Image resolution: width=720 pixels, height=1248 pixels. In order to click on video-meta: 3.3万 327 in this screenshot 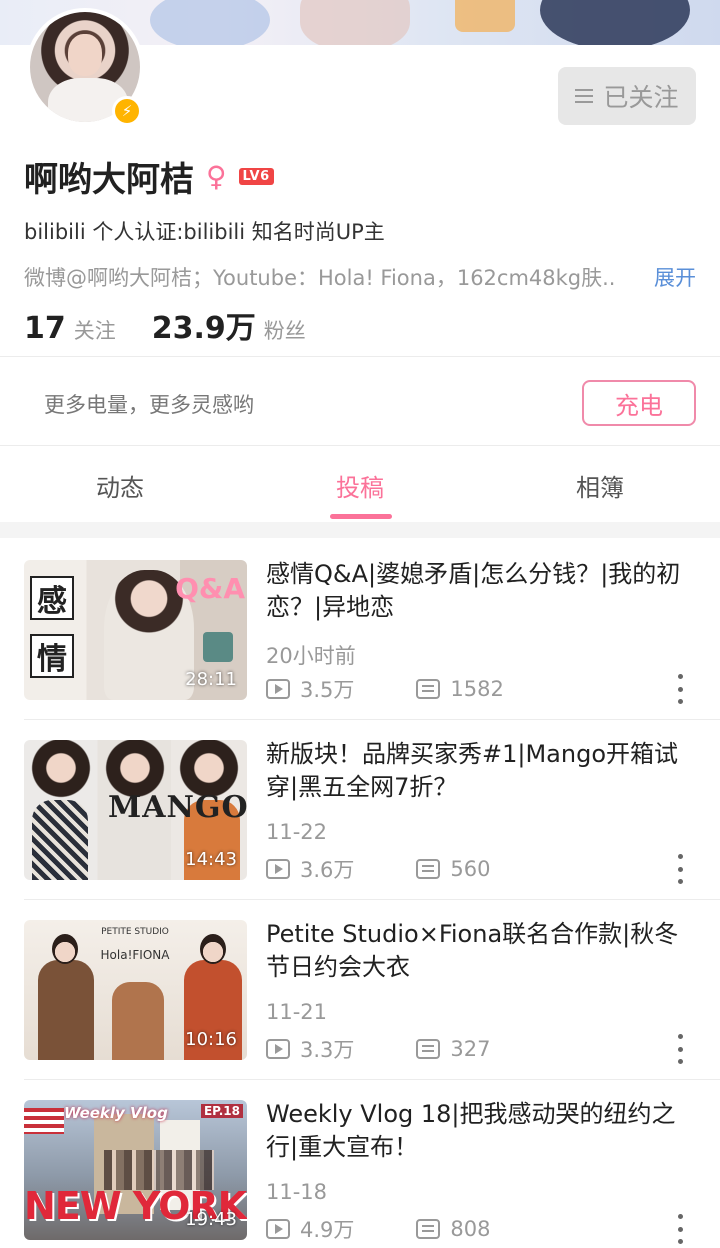, I will do `click(378, 1049)`.